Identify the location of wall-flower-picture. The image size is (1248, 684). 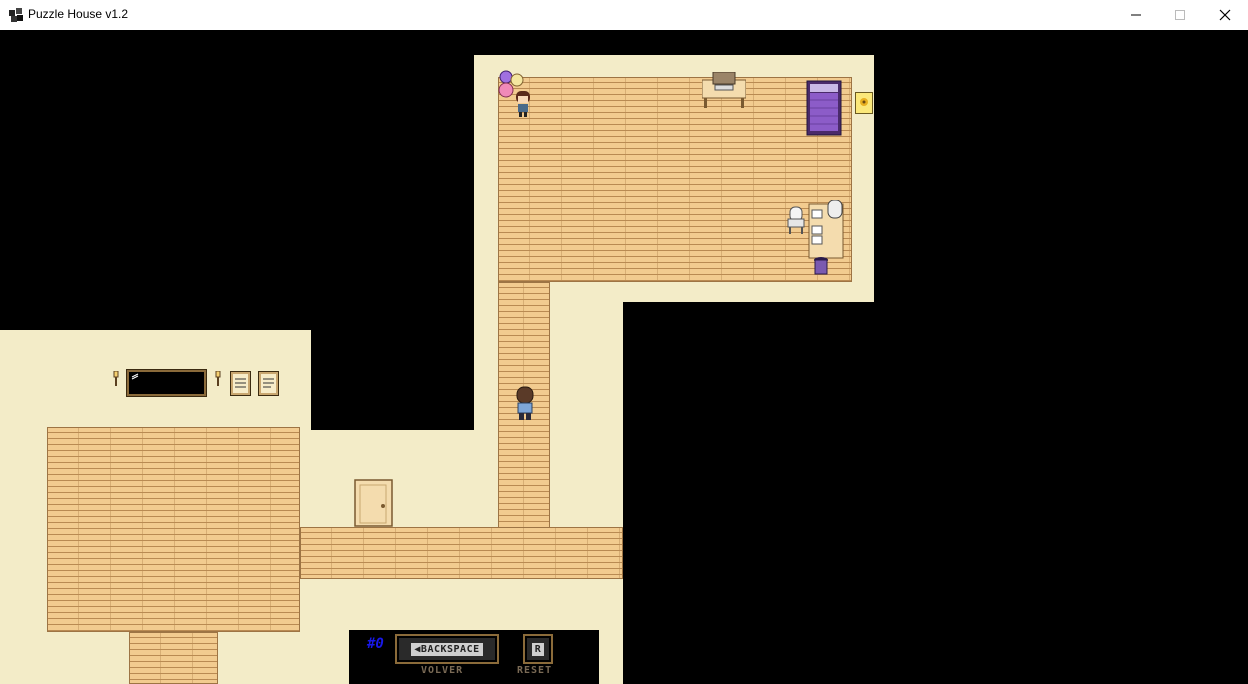
(864, 103).